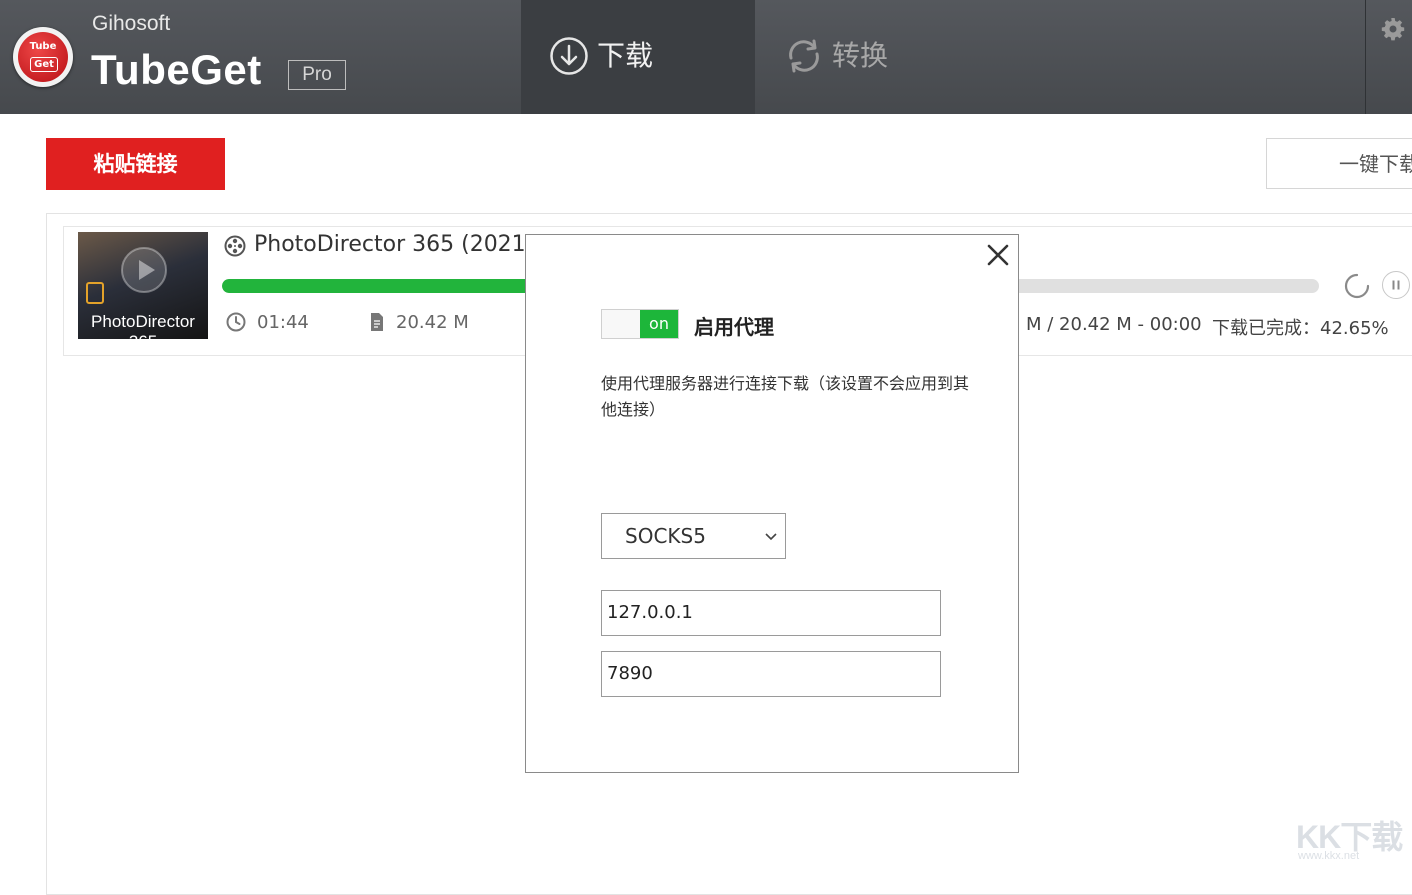 The height and width of the screenshot is (895, 1412). Describe the element at coordinates (377, 322) in the screenshot. I see `file-icon` at that location.